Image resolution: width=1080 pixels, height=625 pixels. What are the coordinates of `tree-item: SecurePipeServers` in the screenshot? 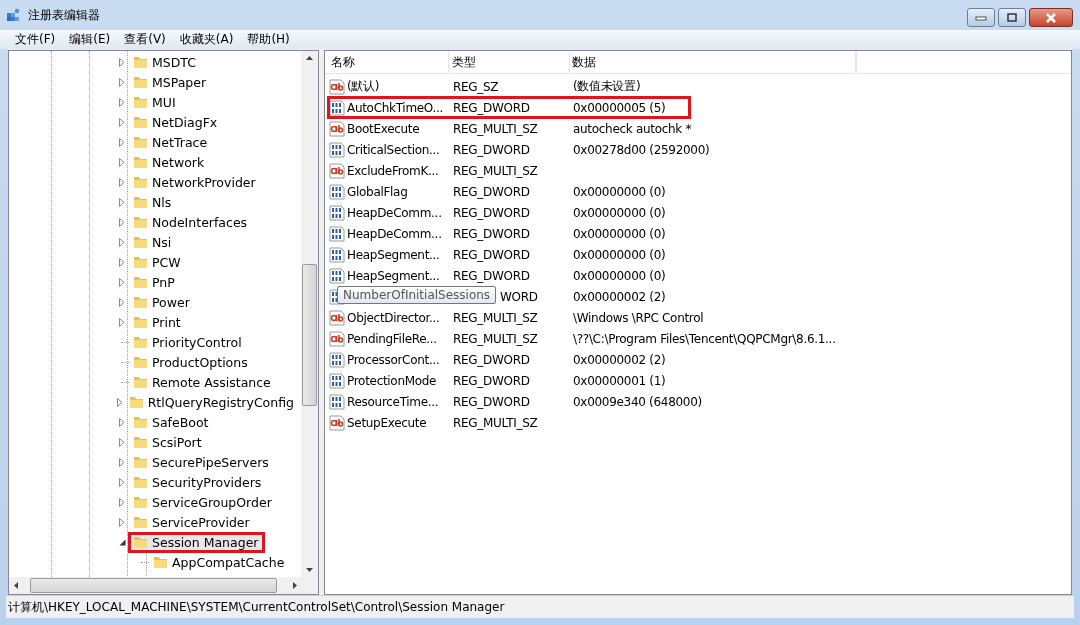 It's located at (202, 462).